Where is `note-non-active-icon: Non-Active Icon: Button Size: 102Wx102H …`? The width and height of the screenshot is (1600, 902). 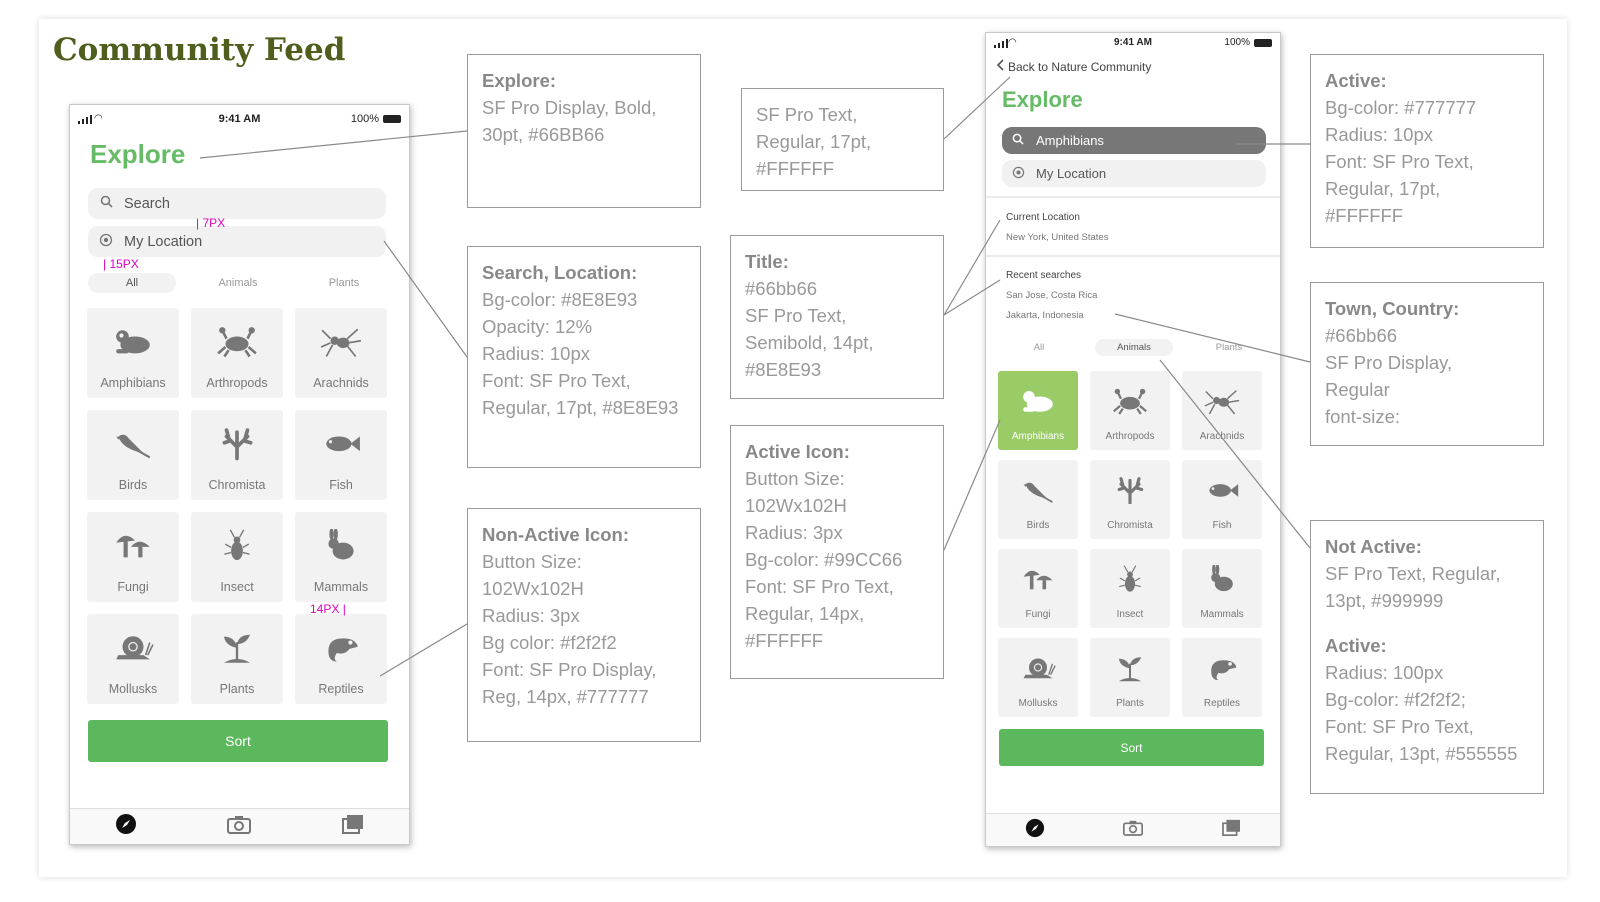 note-non-active-icon: Non-Active Icon: Button Size: 102Wx102H … is located at coordinates (584, 625).